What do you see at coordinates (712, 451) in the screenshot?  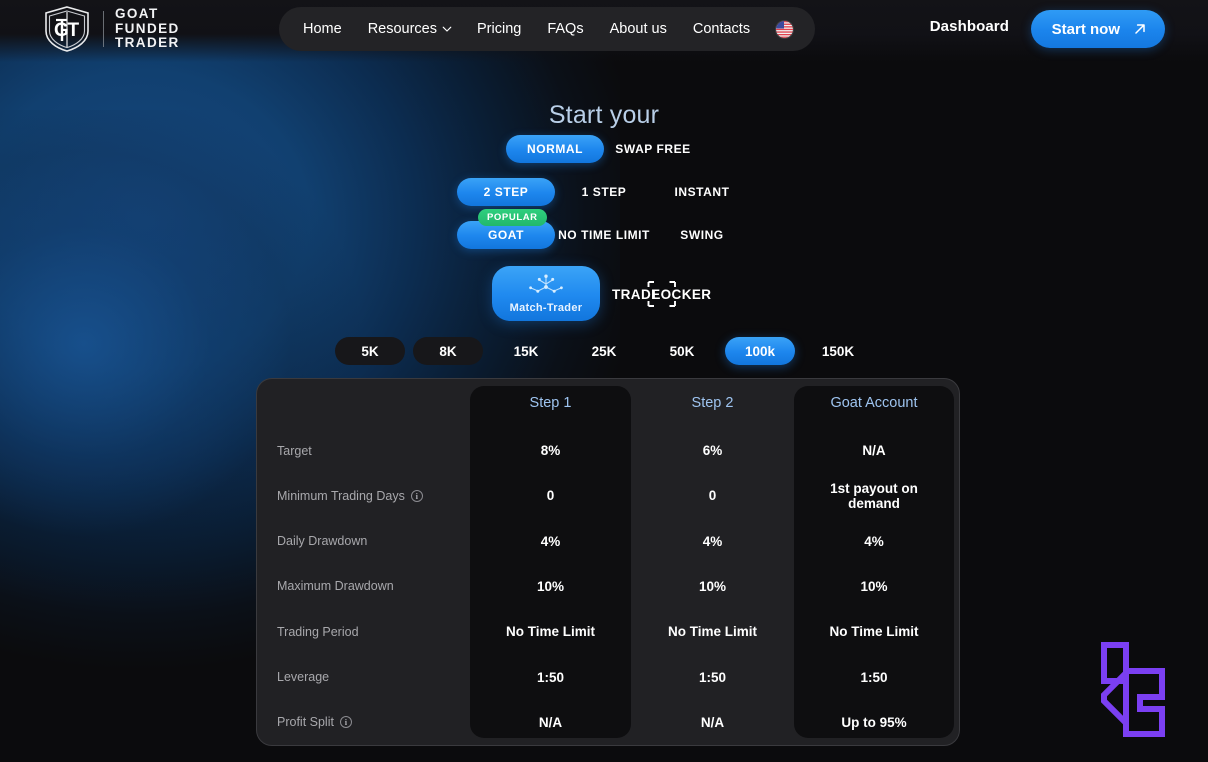 I see `cell-target-step-2: 6%` at bounding box center [712, 451].